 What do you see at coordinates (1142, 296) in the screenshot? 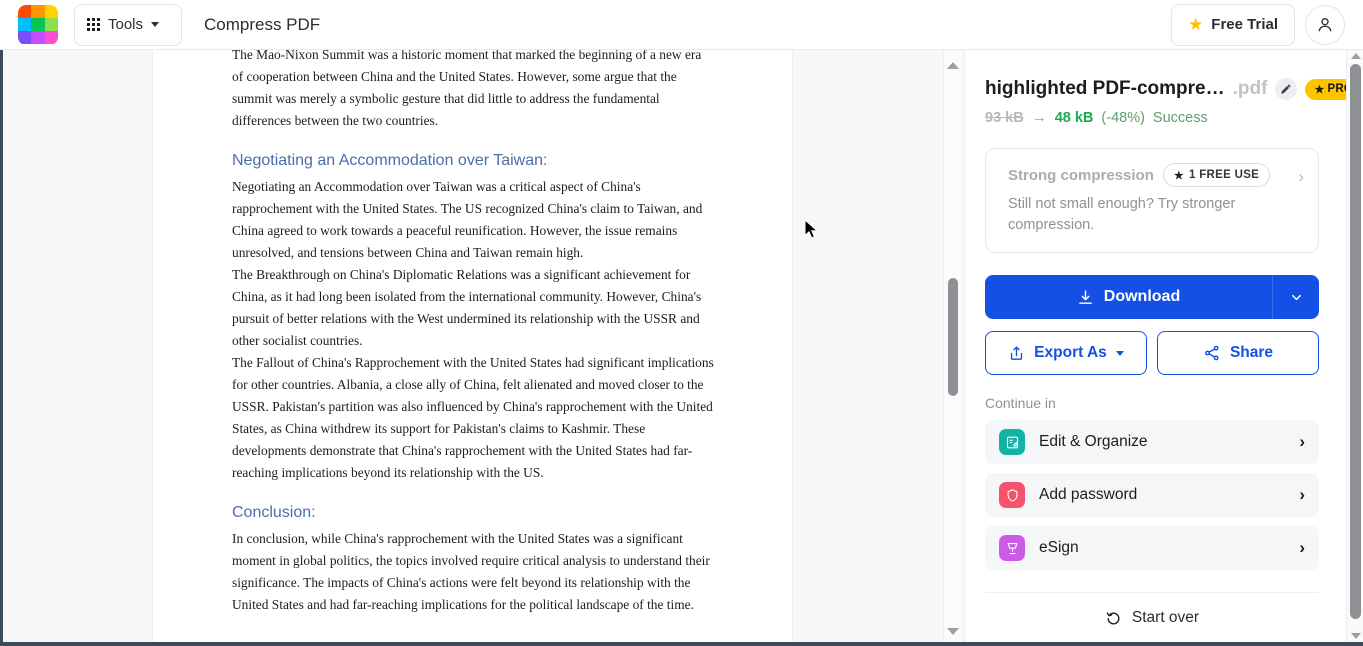
I see `download-button-label: Download` at bounding box center [1142, 296].